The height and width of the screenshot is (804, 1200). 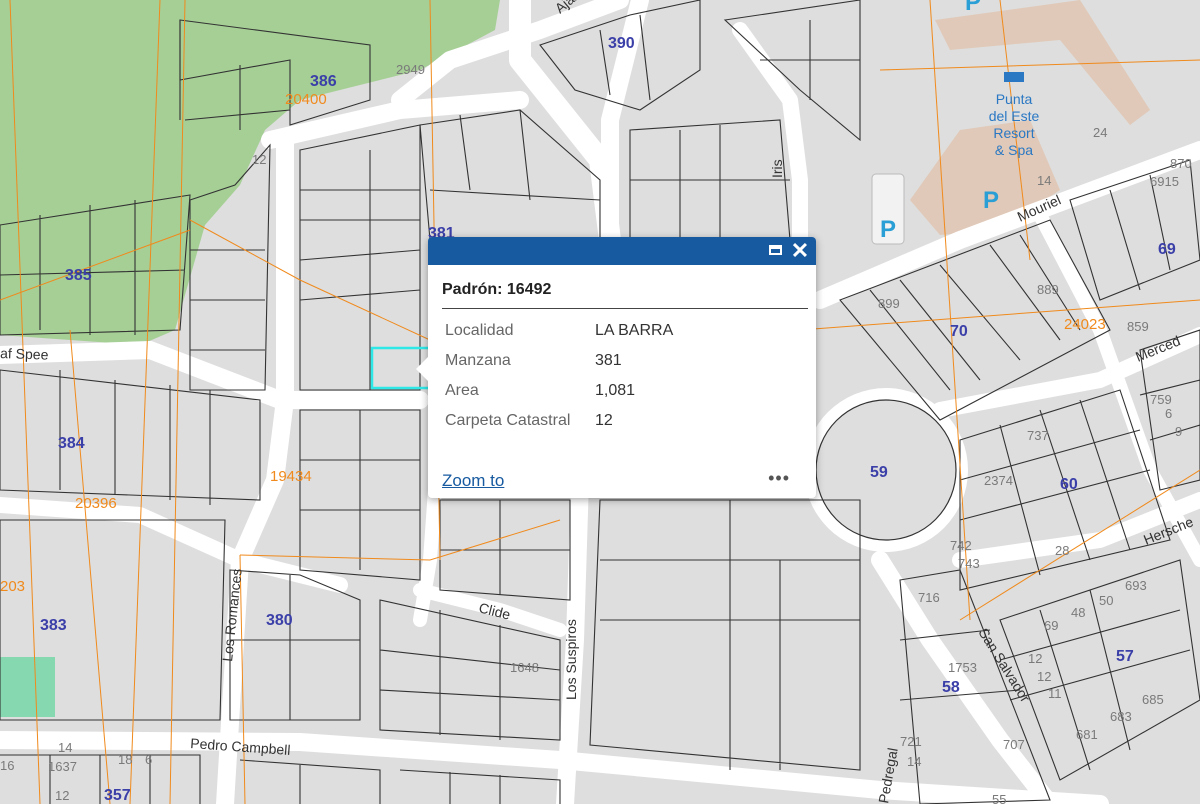 I want to click on svg-text: 2949, so click(x=410, y=69).